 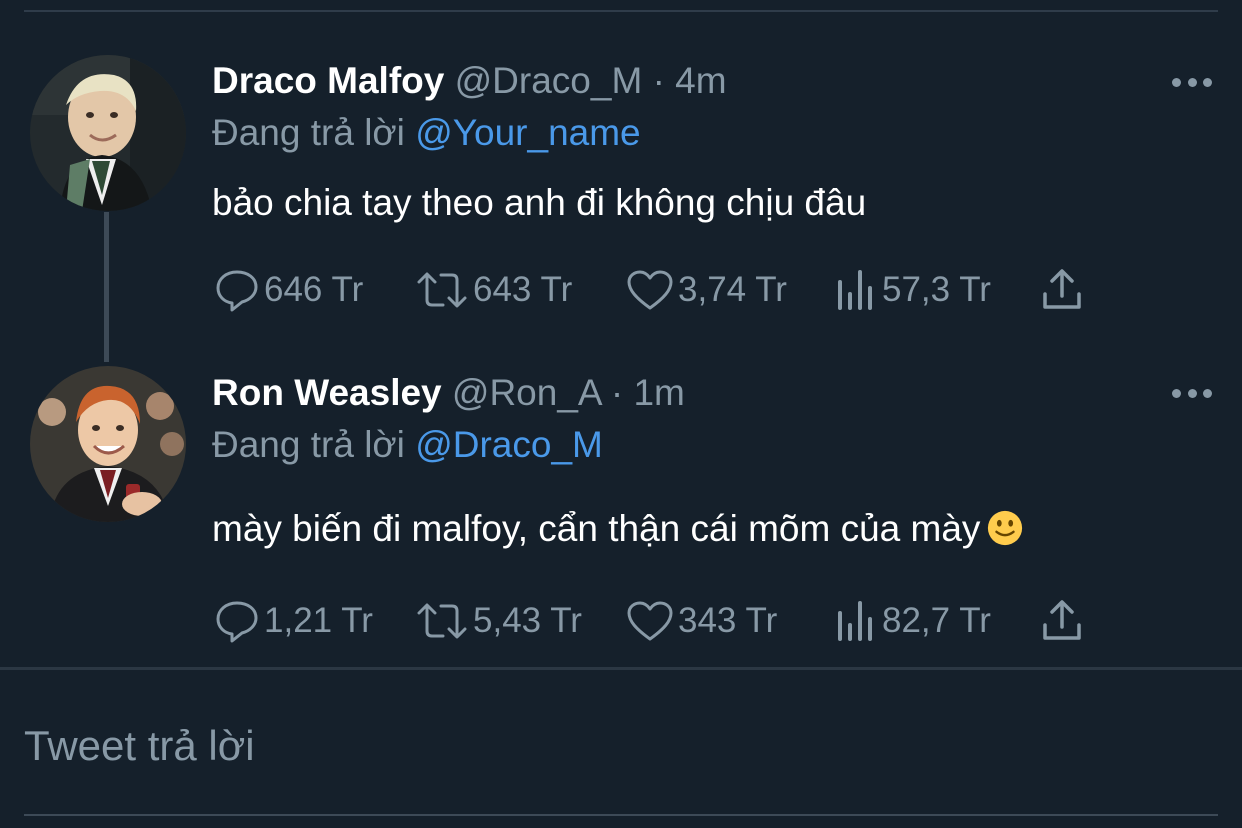 I want to click on mention-link: @Draco_M, so click(x=509, y=444).